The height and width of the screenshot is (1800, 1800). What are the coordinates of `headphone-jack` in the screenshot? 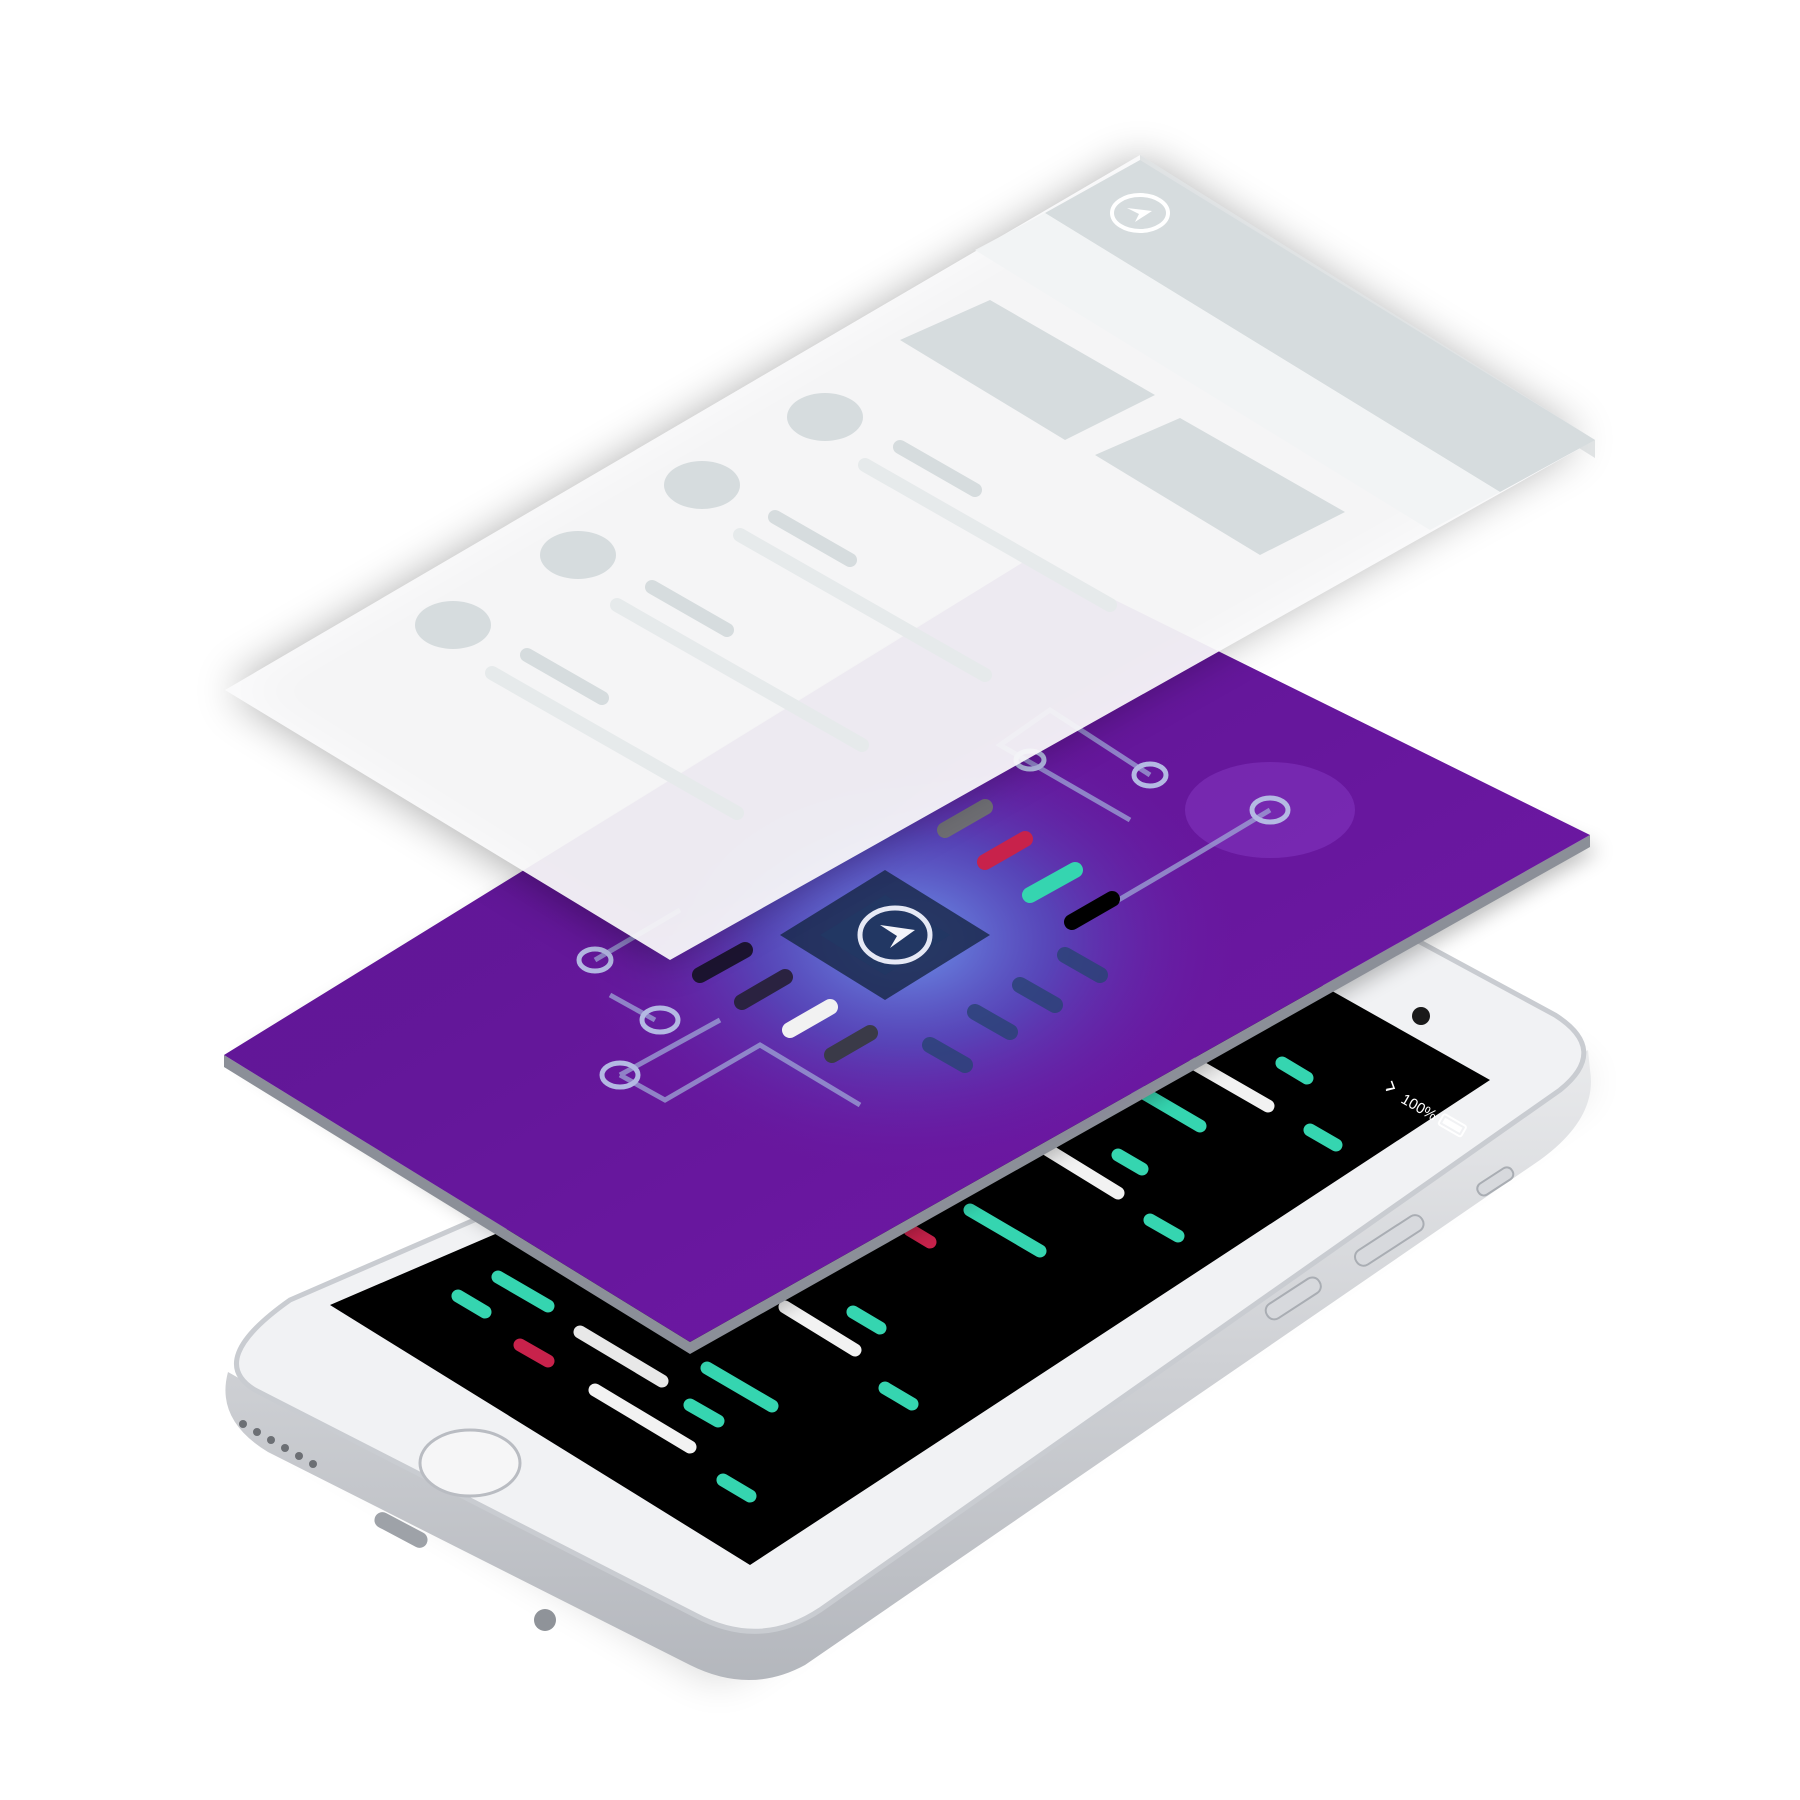 It's located at (545, 1620).